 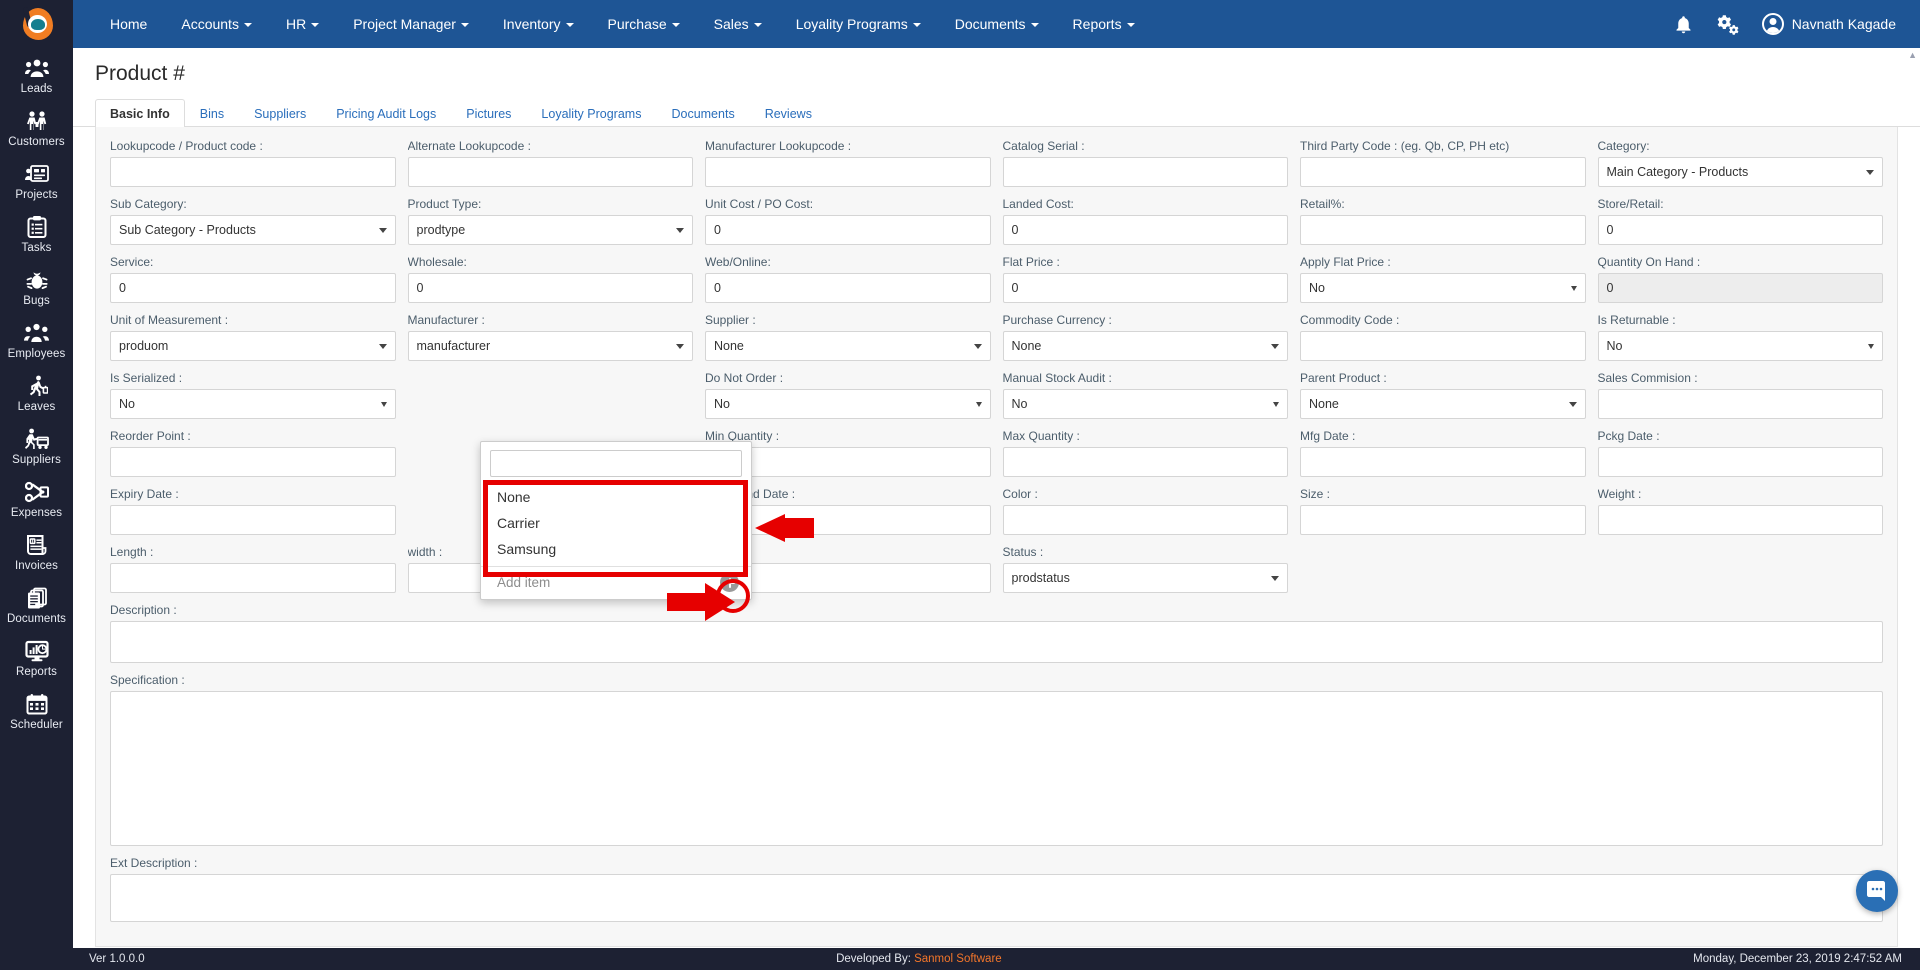 I want to click on sidebar-item-expenses: Expenses, so click(x=36, y=498).